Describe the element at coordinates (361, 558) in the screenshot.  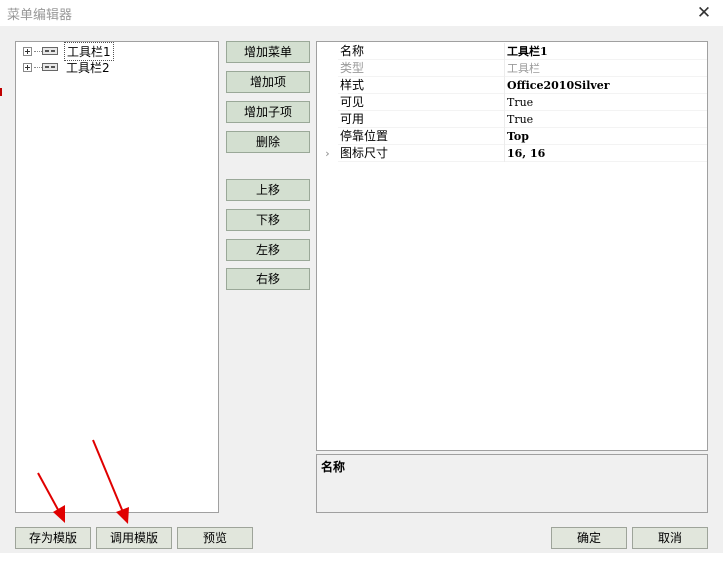
I see `background-window-strip` at that location.